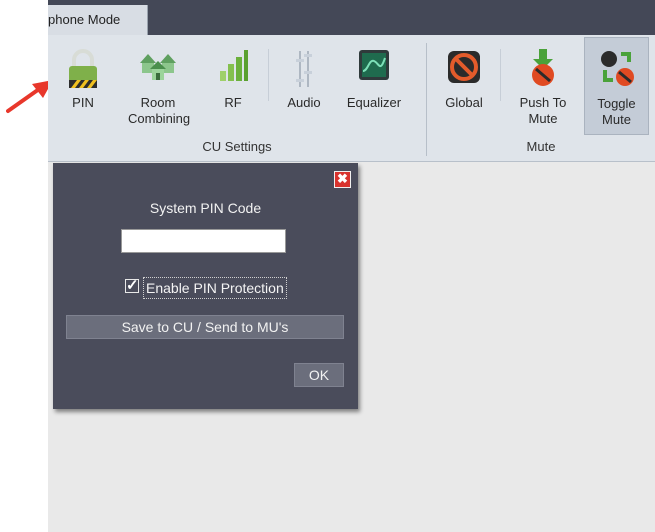 This screenshot has height=532, width=655. What do you see at coordinates (319, 375) in the screenshot?
I see `ok-button: OK` at bounding box center [319, 375].